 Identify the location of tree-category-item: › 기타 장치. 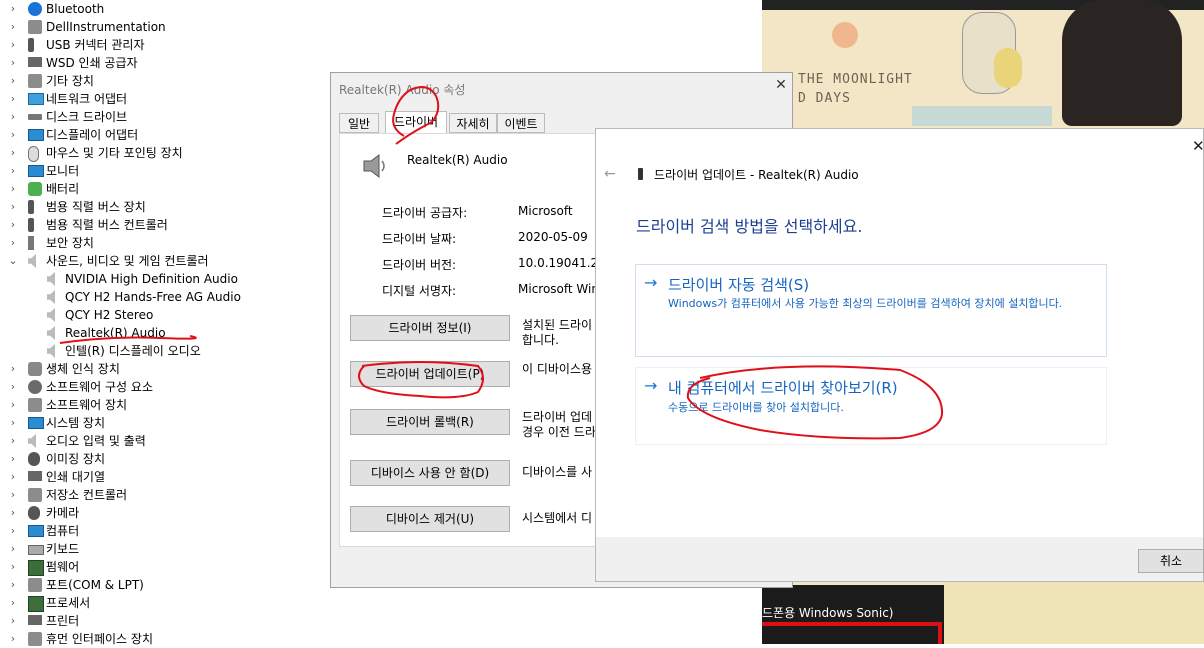
(165, 81).